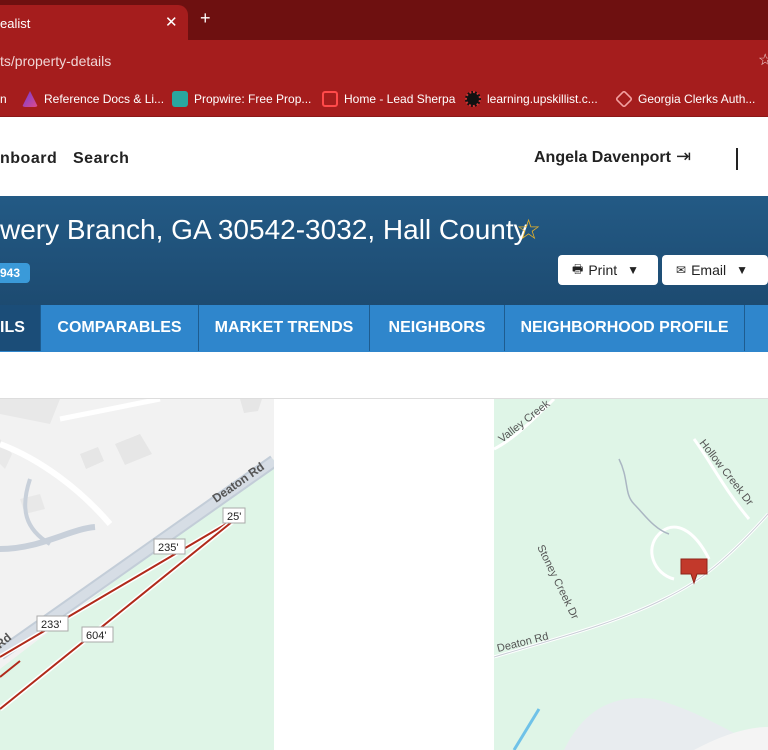 The width and height of the screenshot is (768, 750). I want to click on printer-icon: 🖶, so click(578, 268).